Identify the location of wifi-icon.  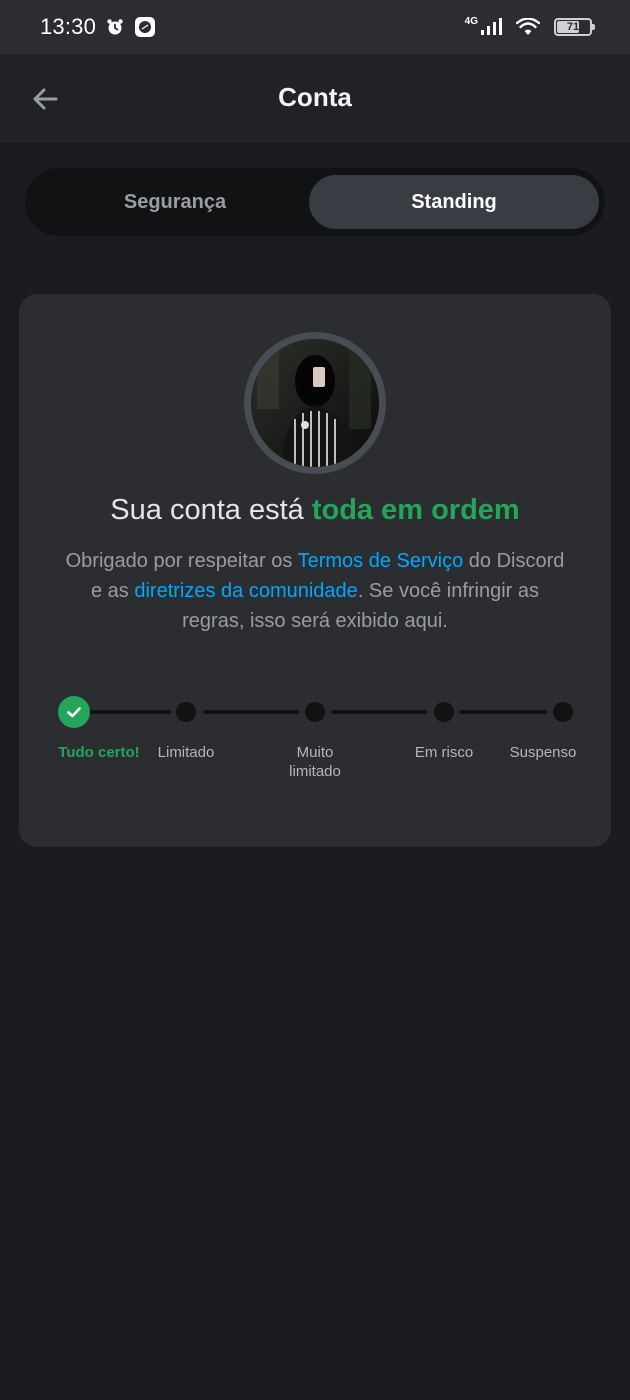
(528, 27).